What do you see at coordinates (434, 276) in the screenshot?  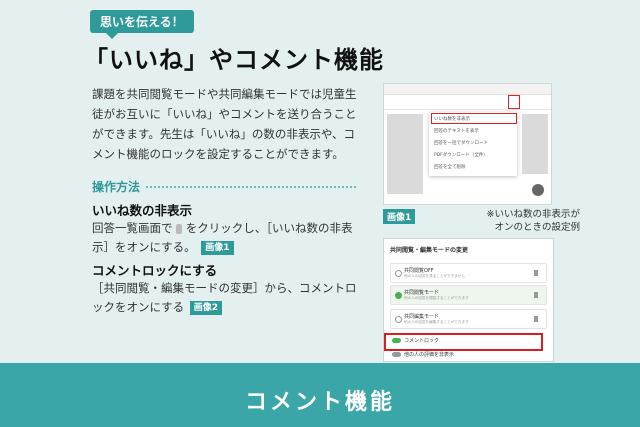 I see `option-sub: 他の人の回答を見ることができません` at bounding box center [434, 276].